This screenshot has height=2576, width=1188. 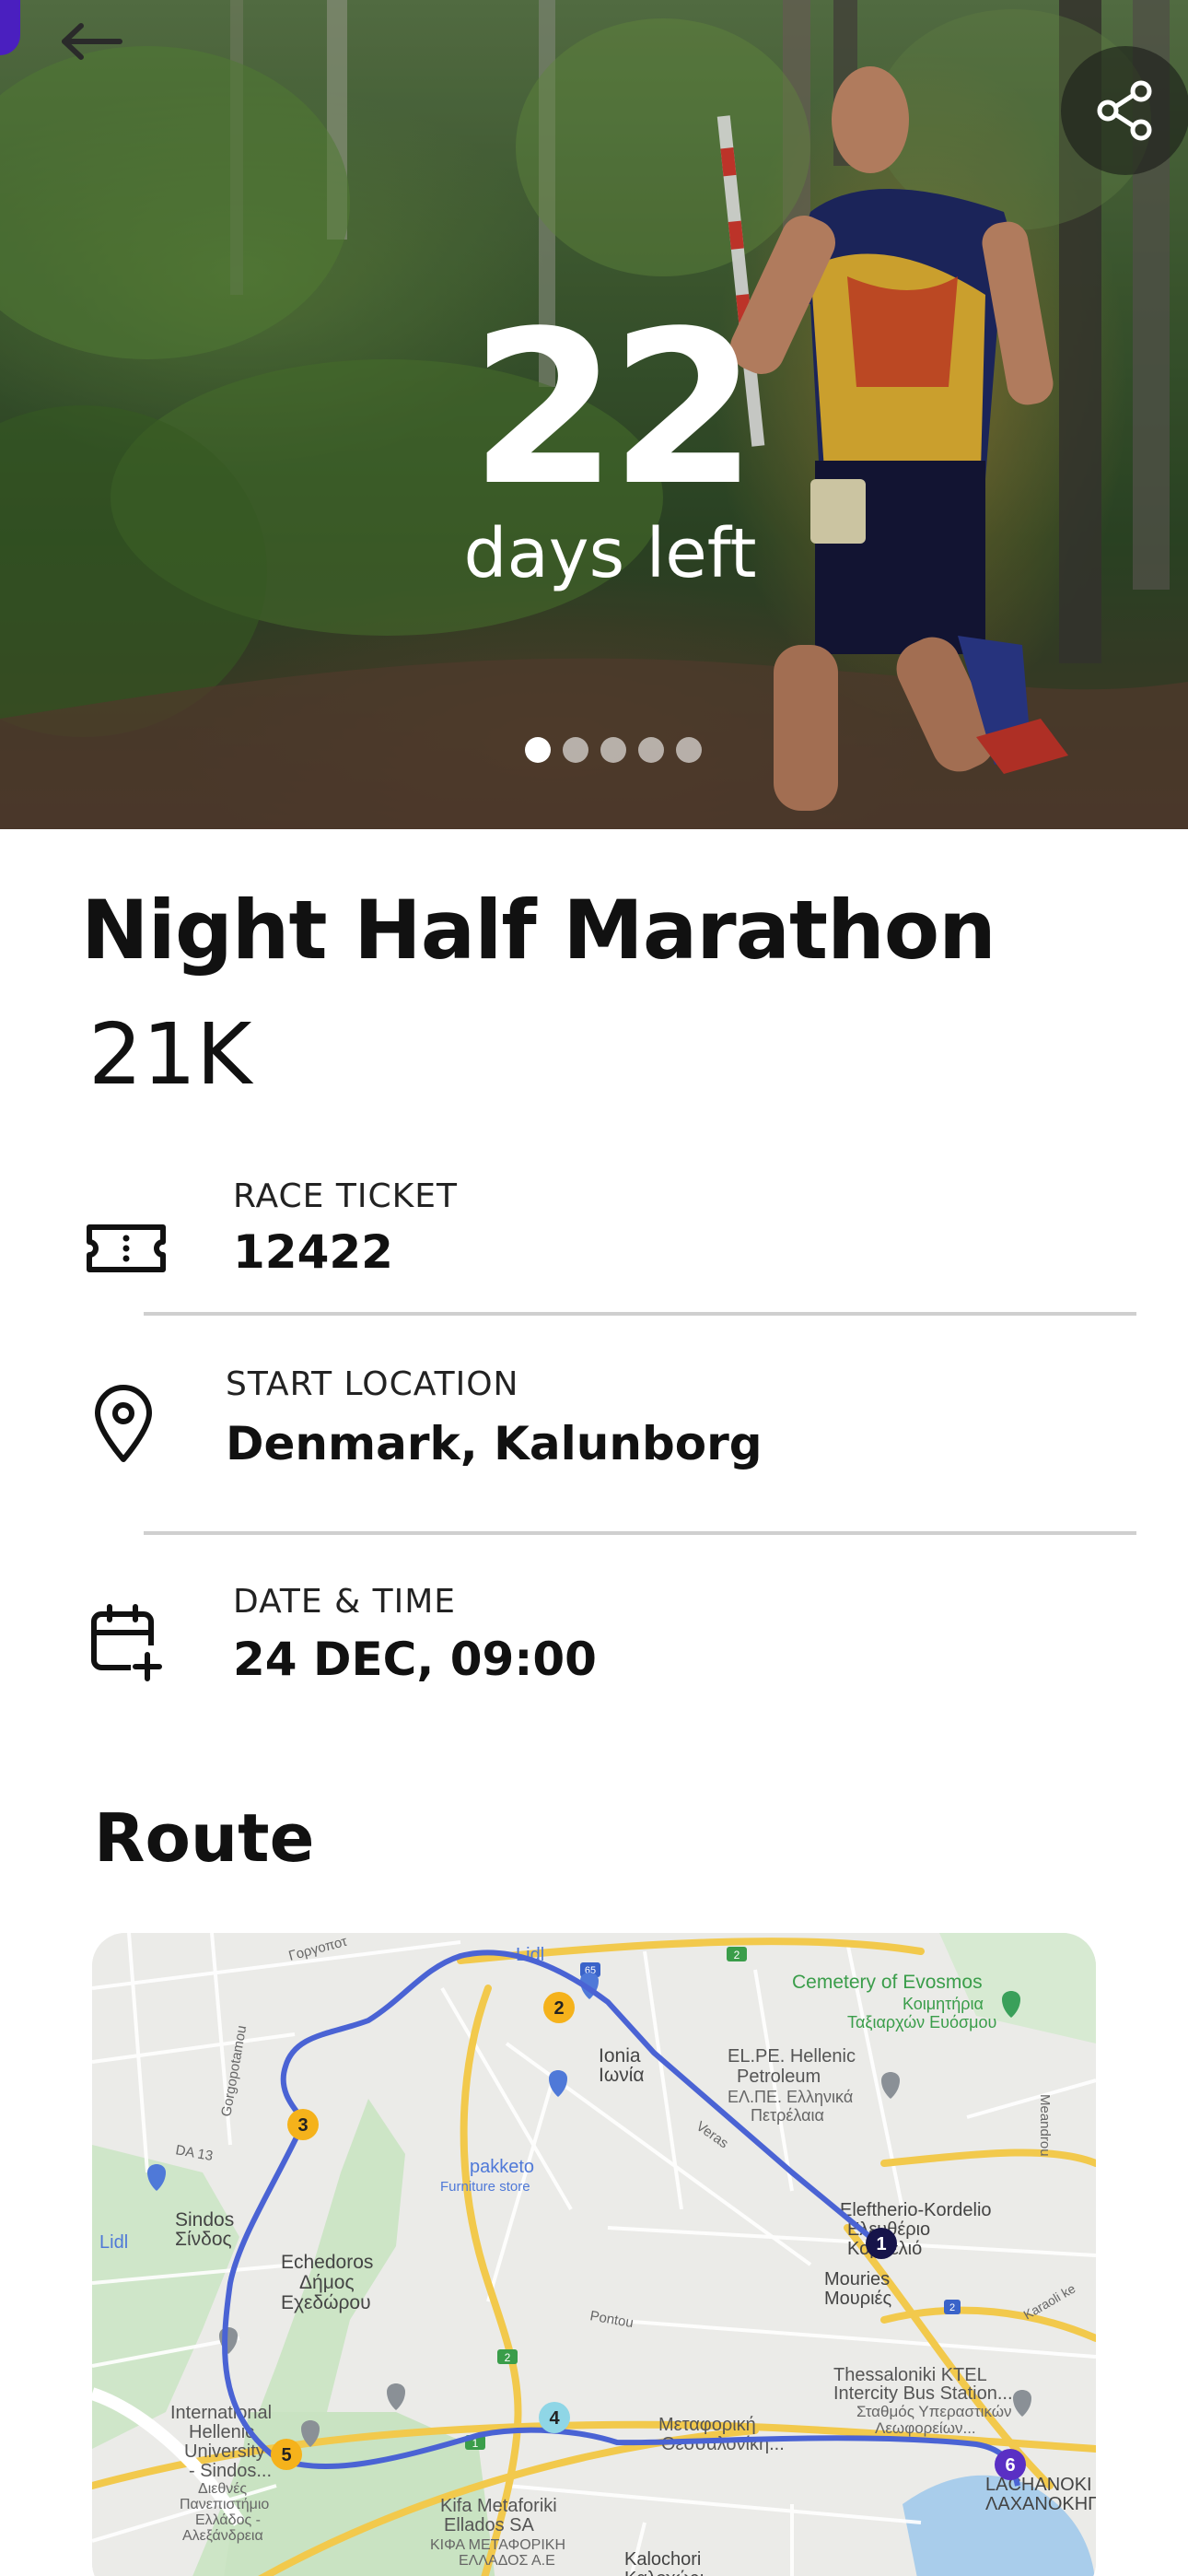 I want to click on countdown-label: days left, so click(x=610, y=553).